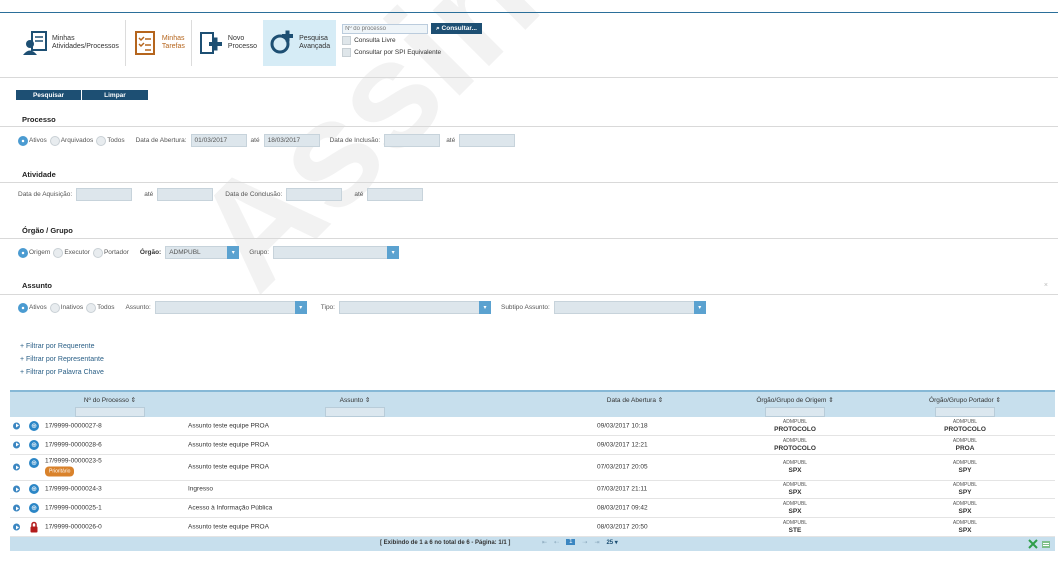  What do you see at coordinates (282, 43) in the screenshot?
I see `search-plus-icon` at bounding box center [282, 43].